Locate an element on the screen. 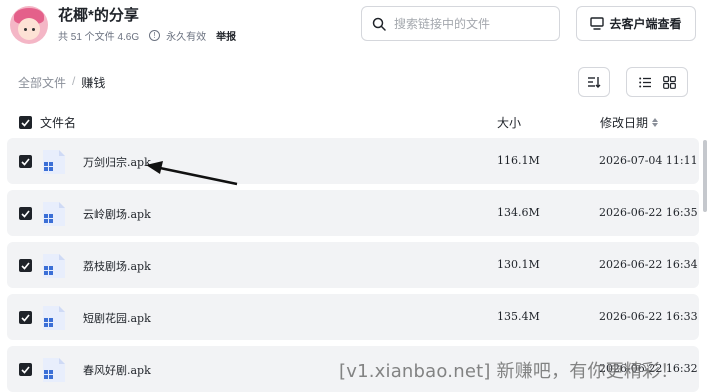 Image resolution: width=708 pixels, height=392 pixels. select-all-checkbox is located at coordinates (25, 122).